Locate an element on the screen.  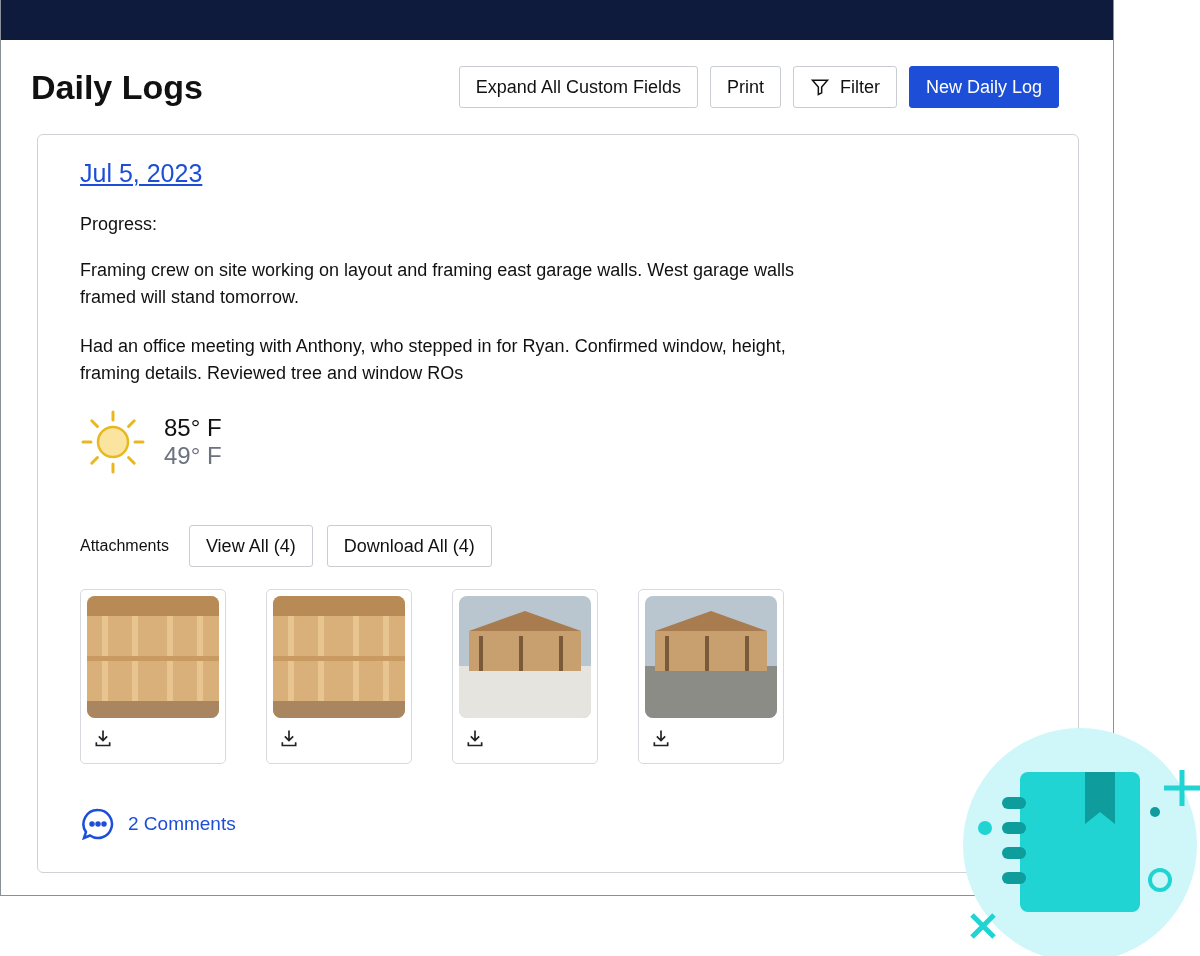
high-temperature: 85° F is located at coordinates (193, 428).